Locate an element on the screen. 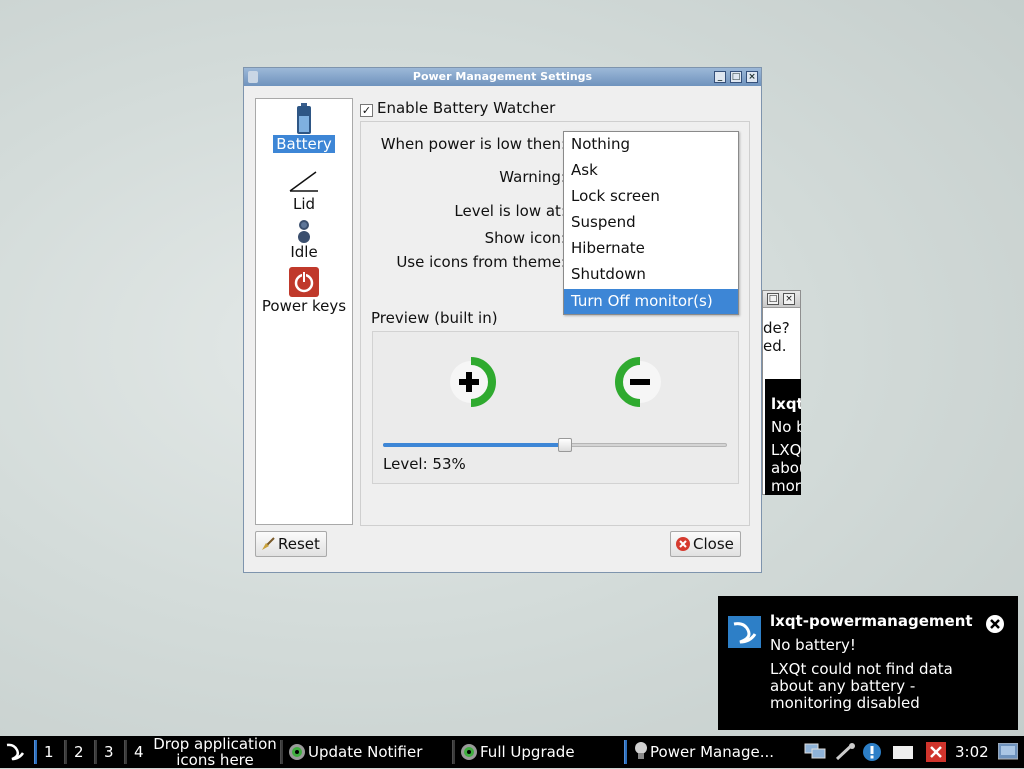 The image size is (1024, 769). sidebar-item-battery: Battery is located at coordinates (304, 128).